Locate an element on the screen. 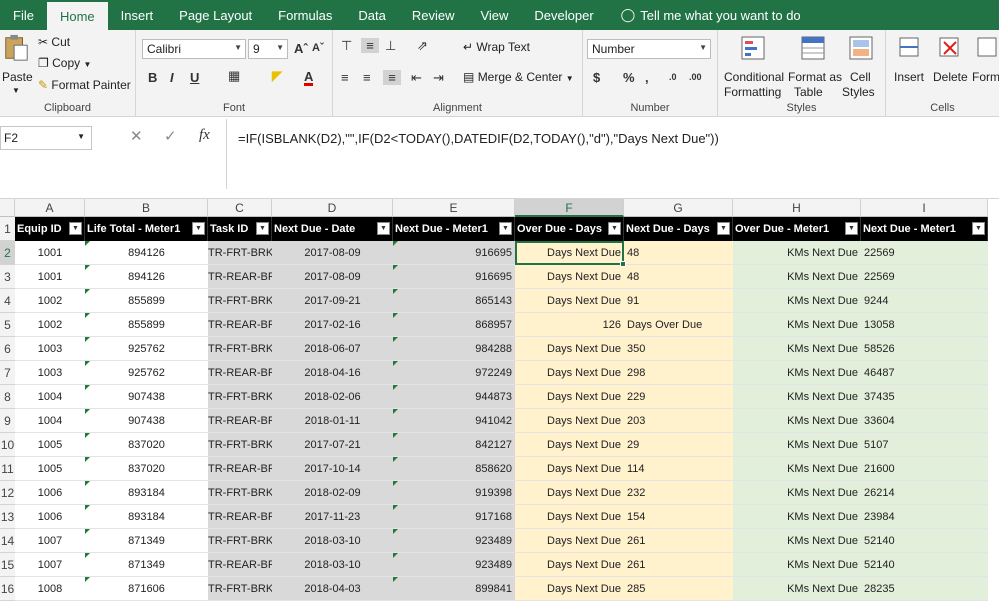 The image size is (999, 609). grow-font-icon: Aˆ is located at coordinates (301, 48).